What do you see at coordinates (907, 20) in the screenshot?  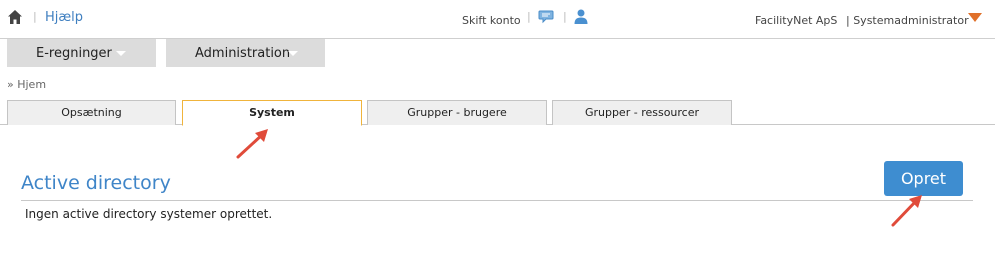 I see `user-role: | Systemadministrator` at bounding box center [907, 20].